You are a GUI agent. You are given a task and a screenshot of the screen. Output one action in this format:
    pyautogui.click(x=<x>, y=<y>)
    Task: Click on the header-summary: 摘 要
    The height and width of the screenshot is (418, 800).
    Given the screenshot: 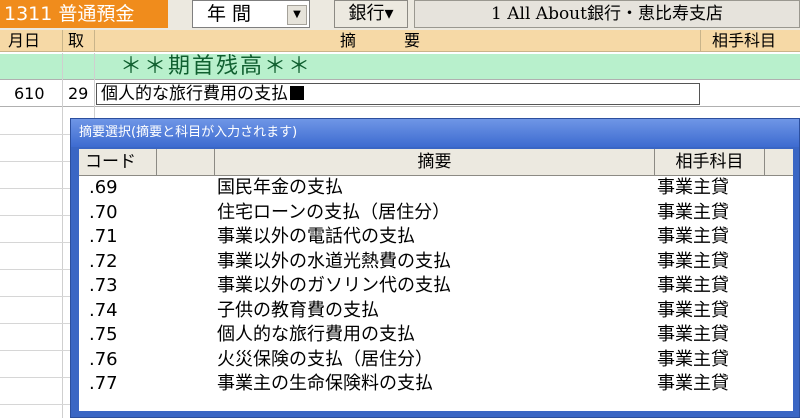 What is the action you would take?
    pyautogui.click(x=380, y=40)
    